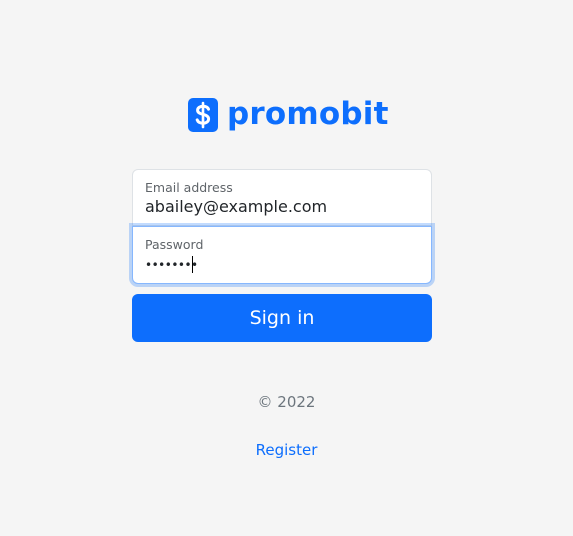 The height and width of the screenshot is (536, 573). I want to click on email-label: Email address, so click(189, 187).